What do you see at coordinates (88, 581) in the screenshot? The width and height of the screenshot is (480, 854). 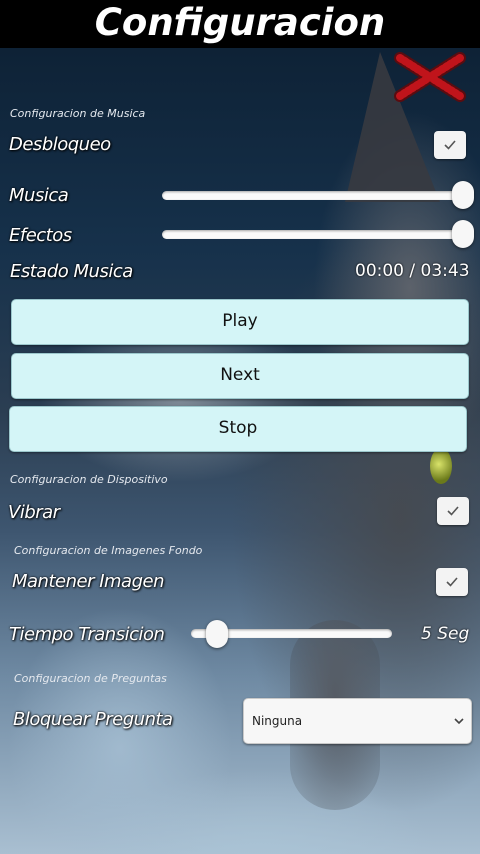 I see `keep-image-label: Mantener Imagen` at bounding box center [88, 581].